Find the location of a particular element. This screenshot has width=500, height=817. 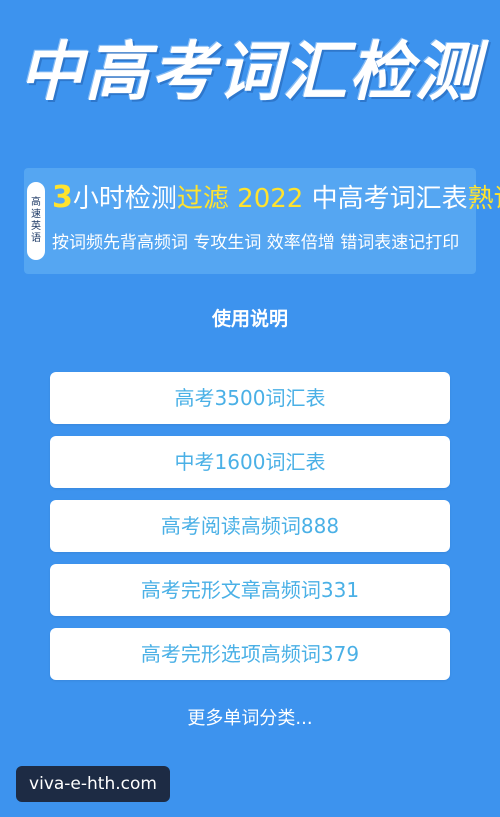

vocab-button-reading-888: 高考阅读高频词888 is located at coordinates (250, 526).